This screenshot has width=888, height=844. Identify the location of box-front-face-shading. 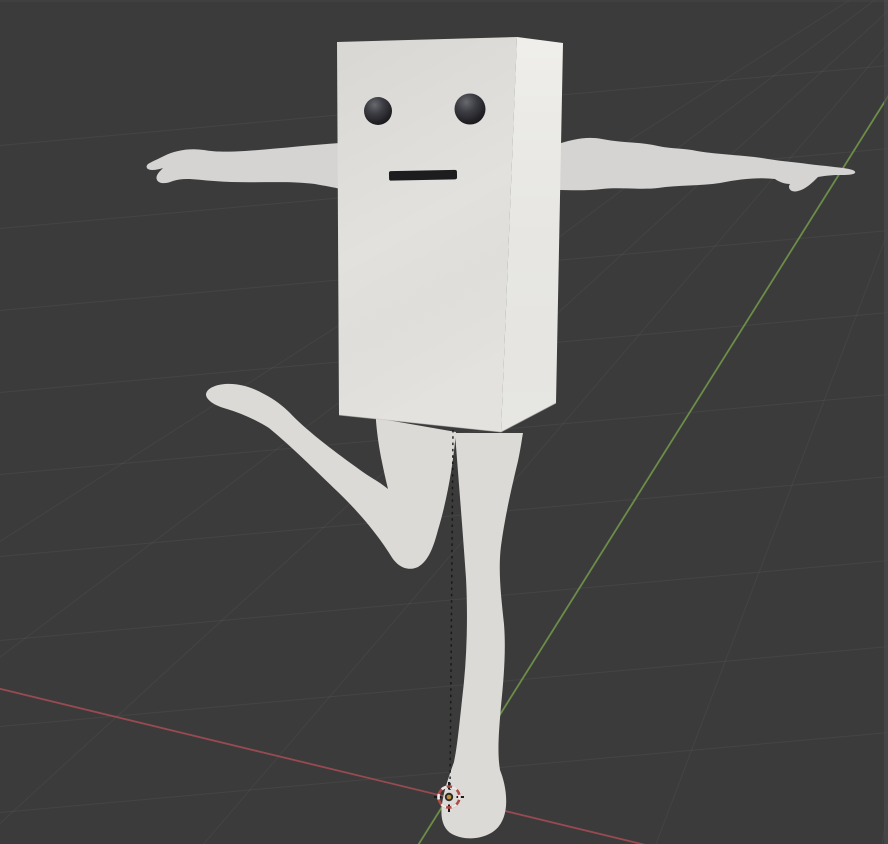
(427, 234).